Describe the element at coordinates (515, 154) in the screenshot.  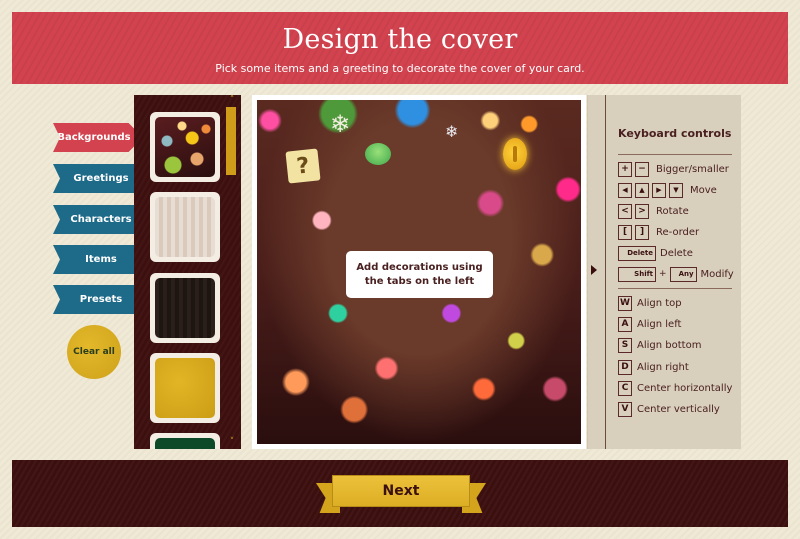
I see `gold-coin-decoration` at that location.